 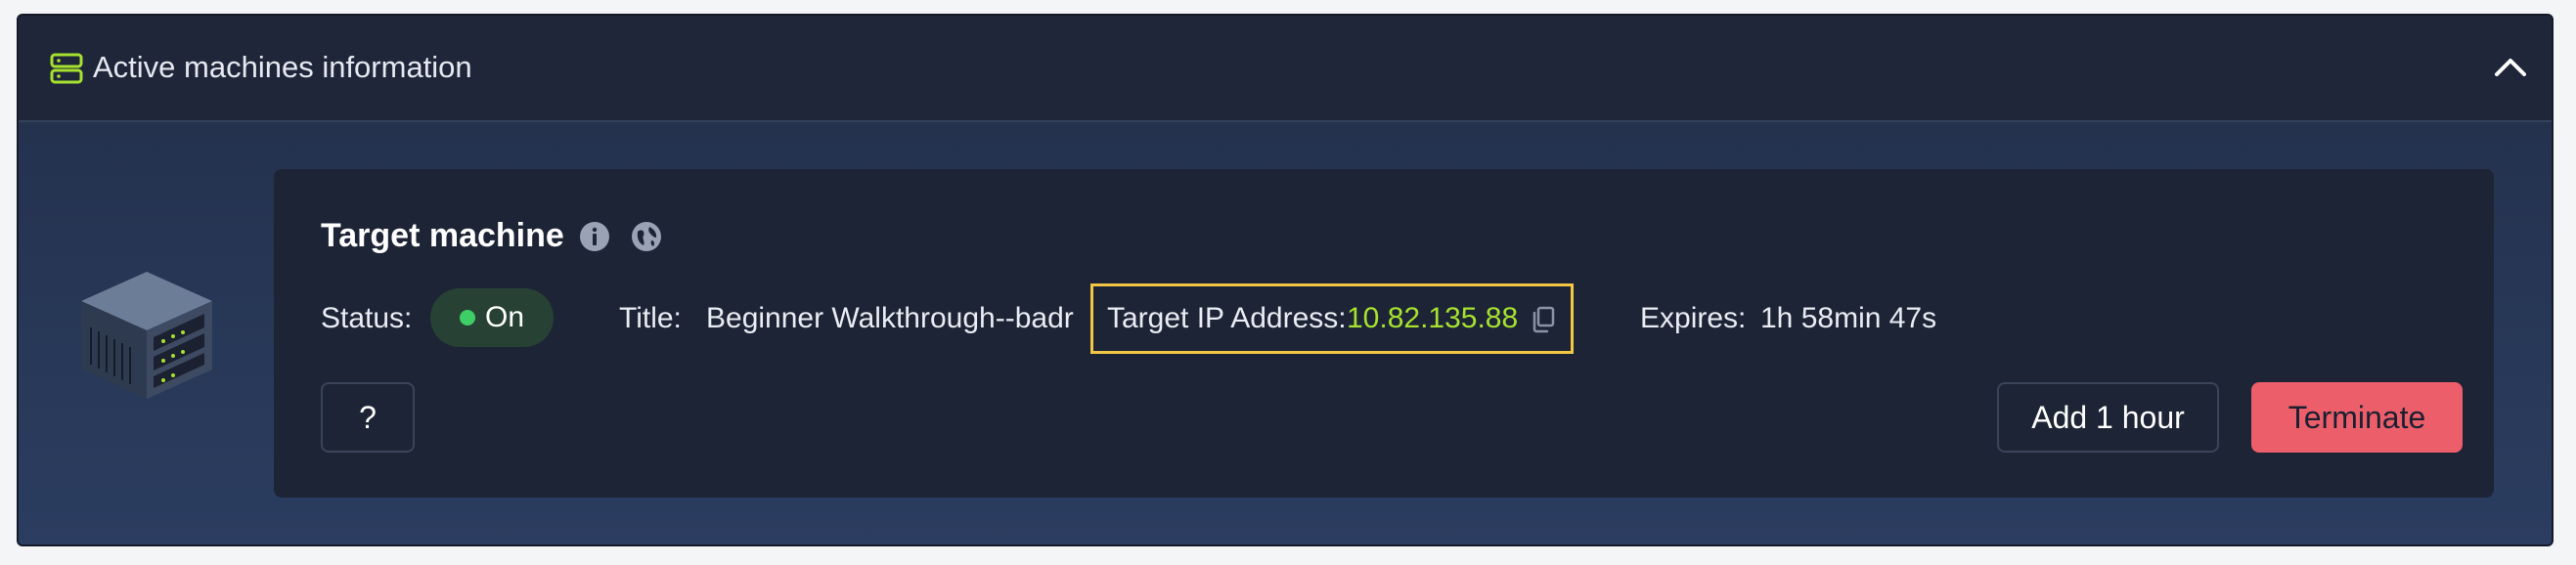 I want to click on ip-label: Target IP Address:, so click(x=1227, y=318).